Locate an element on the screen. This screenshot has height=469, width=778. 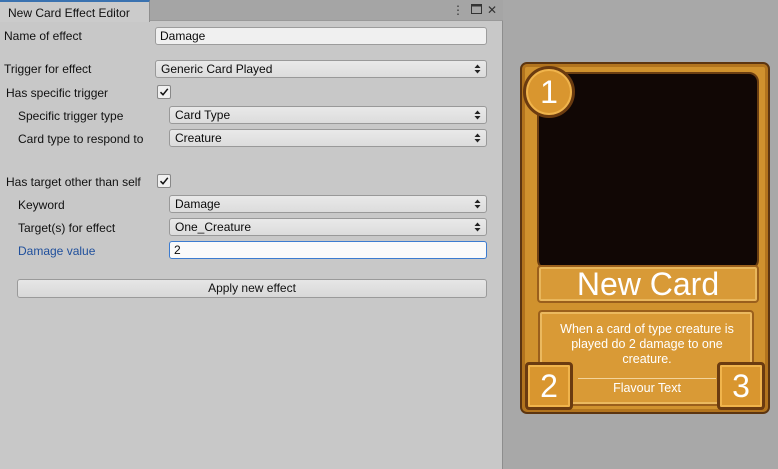
targets-for-effect-value: One_Creature is located at coordinates (213, 227).